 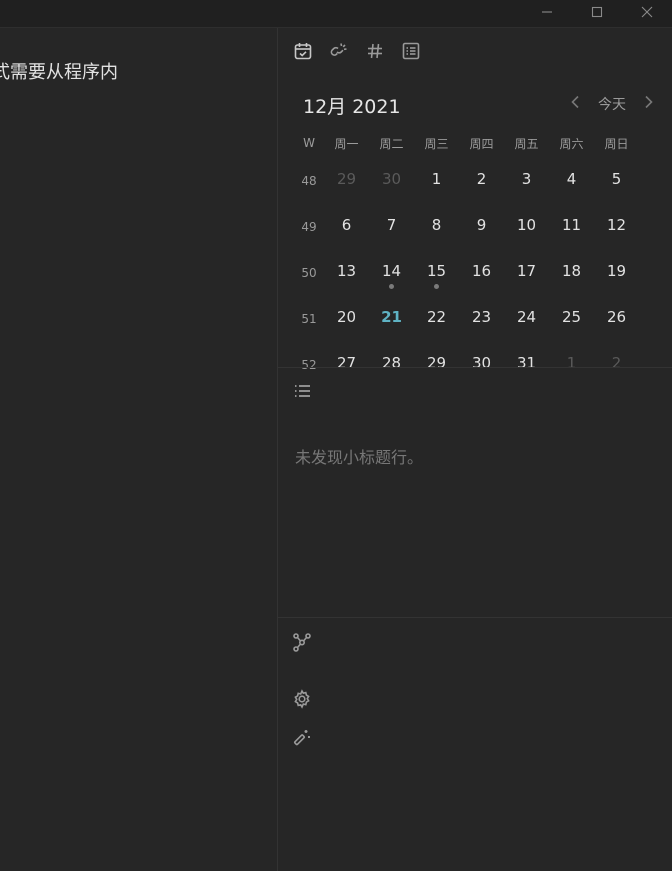 I want to click on title-bar, so click(x=336, y=14).